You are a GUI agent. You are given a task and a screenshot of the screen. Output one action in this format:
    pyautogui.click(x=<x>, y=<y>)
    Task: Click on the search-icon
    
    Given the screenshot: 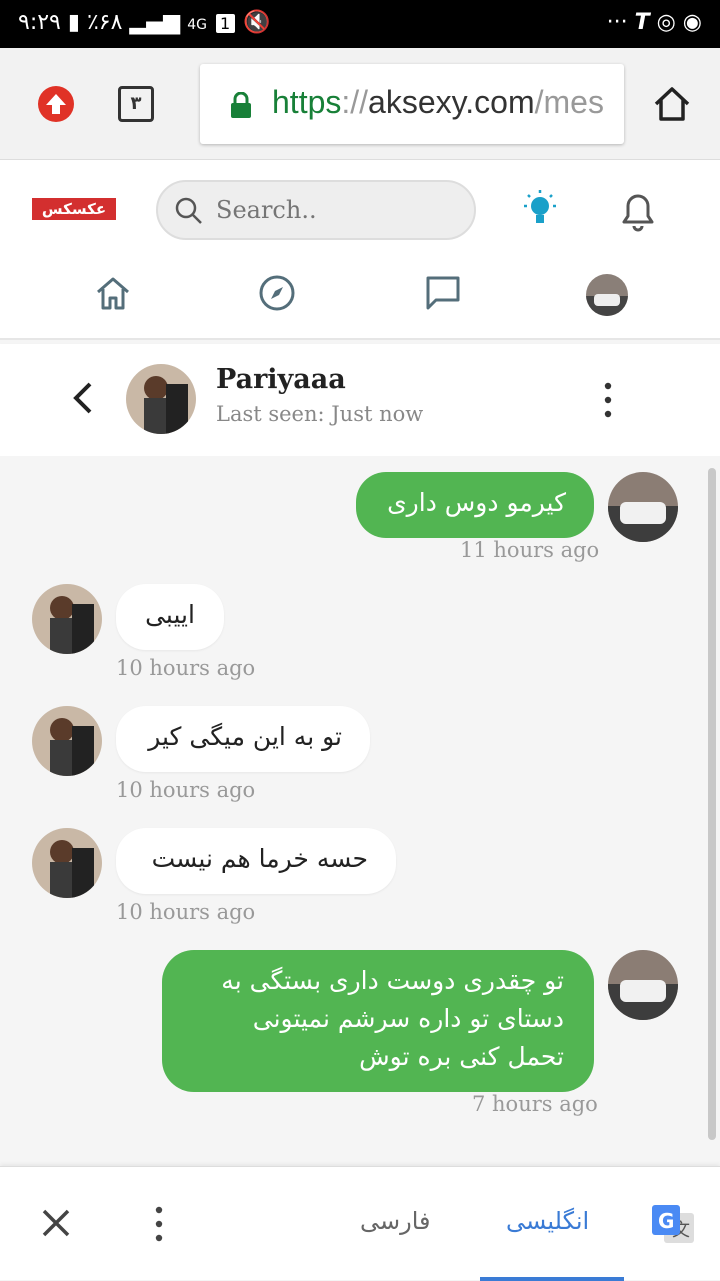 What is the action you would take?
    pyautogui.click(x=188, y=210)
    